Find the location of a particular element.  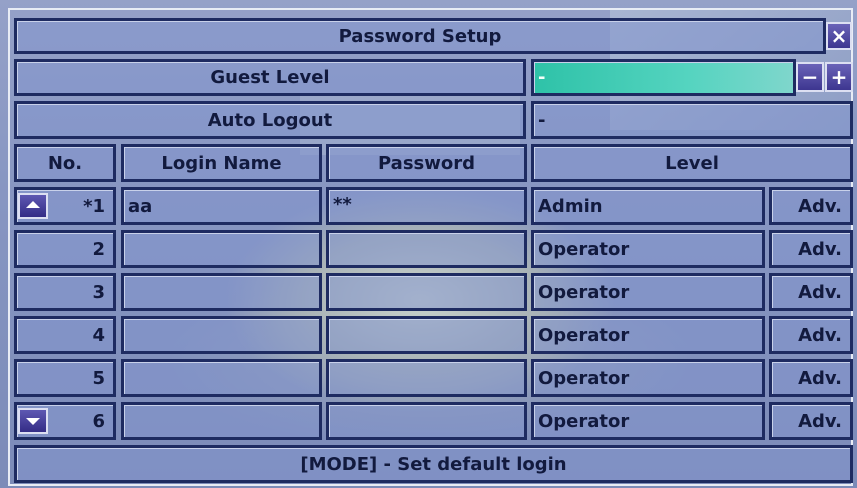

header-login-name-text: Login Name is located at coordinates (221, 163).